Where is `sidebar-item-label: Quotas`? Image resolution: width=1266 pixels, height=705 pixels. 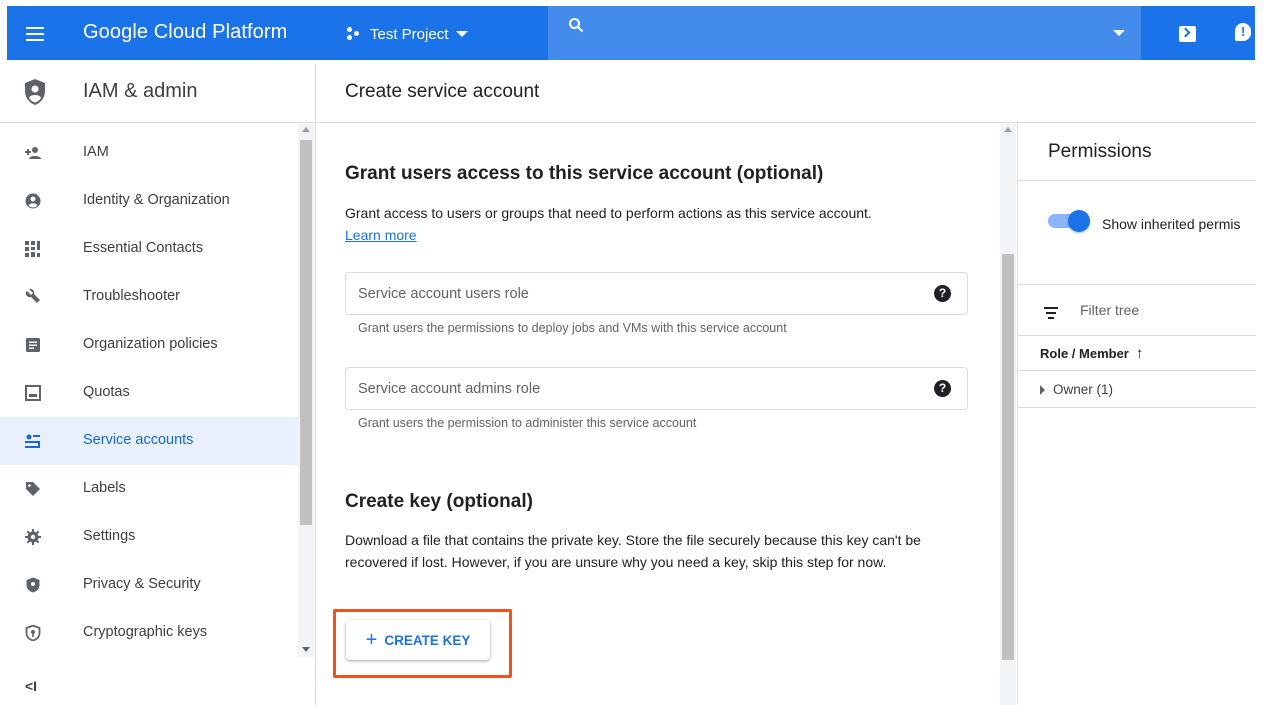 sidebar-item-label: Quotas is located at coordinates (106, 392).